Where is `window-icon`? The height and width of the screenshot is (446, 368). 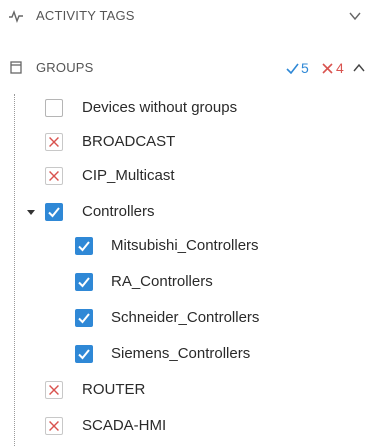 window-icon is located at coordinates (16, 67).